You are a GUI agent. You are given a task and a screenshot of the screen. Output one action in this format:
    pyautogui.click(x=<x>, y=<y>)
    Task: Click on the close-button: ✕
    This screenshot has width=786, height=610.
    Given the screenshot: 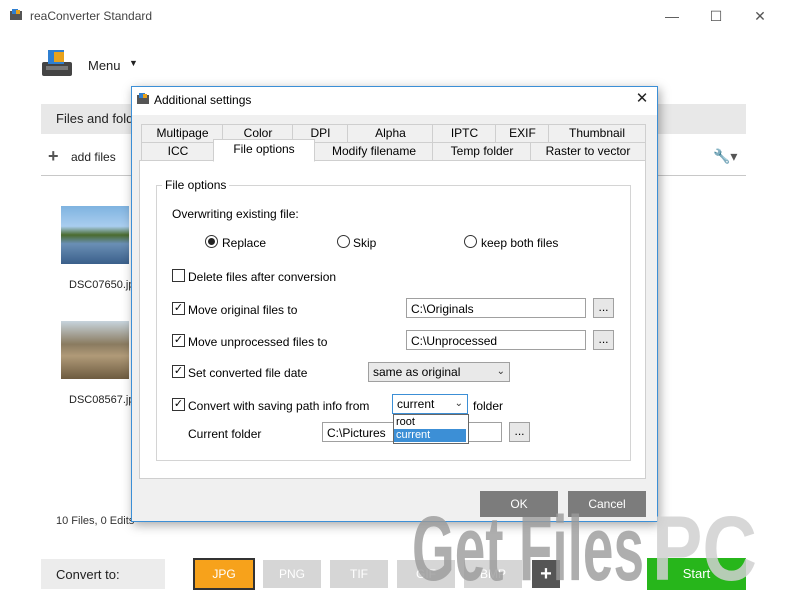 What is the action you would take?
    pyautogui.click(x=760, y=16)
    